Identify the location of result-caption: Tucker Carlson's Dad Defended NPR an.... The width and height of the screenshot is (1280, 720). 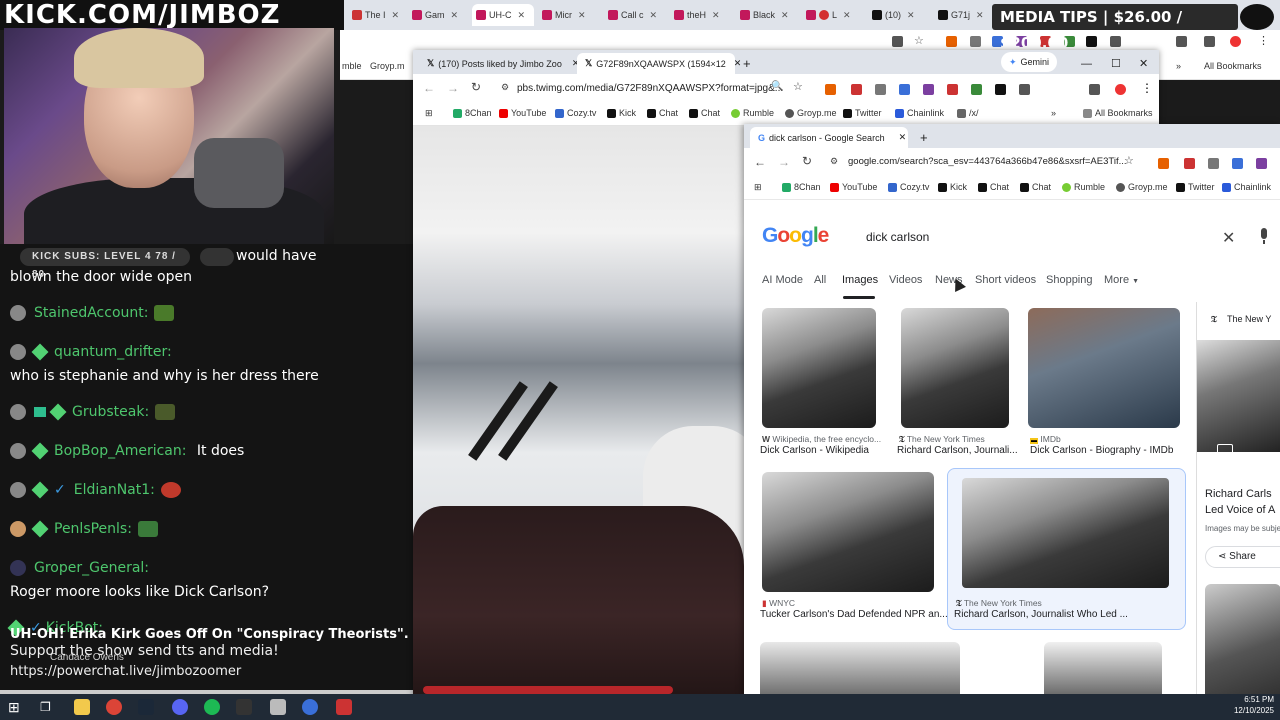
(854, 614).